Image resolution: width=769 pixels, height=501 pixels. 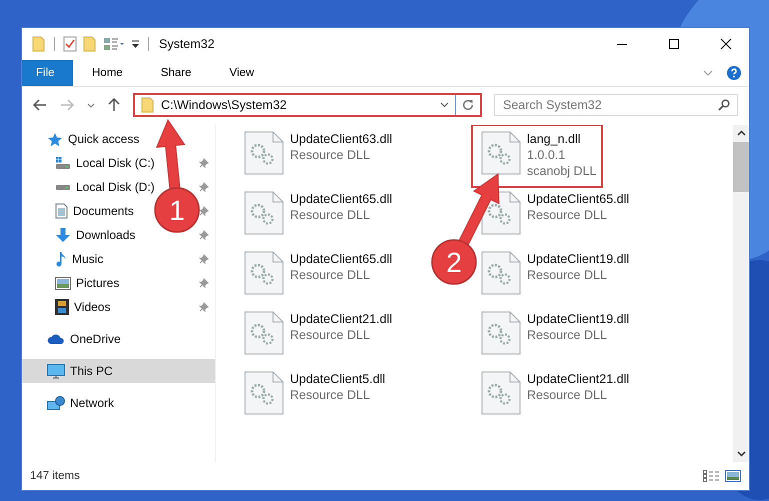 What do you see at coordinates (242, 73) in the screenshot?
I see `ribbon-tab: View` at bounding box center [242, 73].